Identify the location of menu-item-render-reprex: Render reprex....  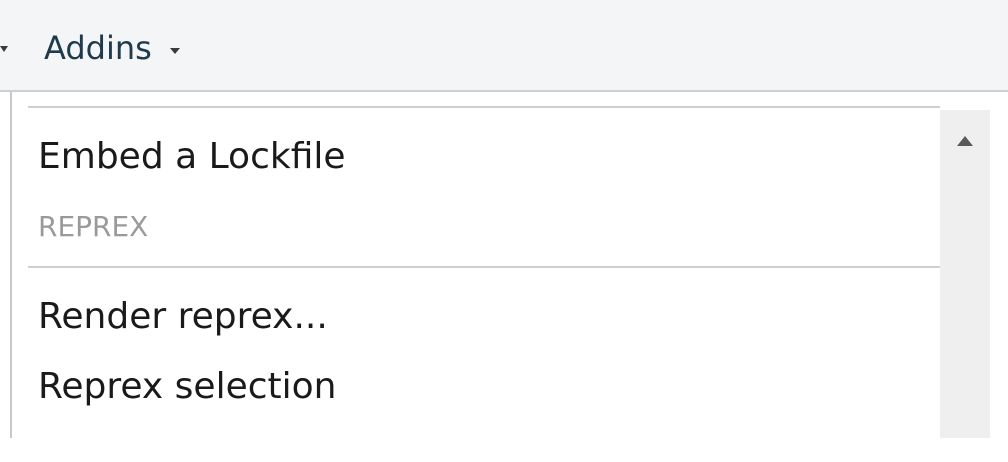
(183, 316).